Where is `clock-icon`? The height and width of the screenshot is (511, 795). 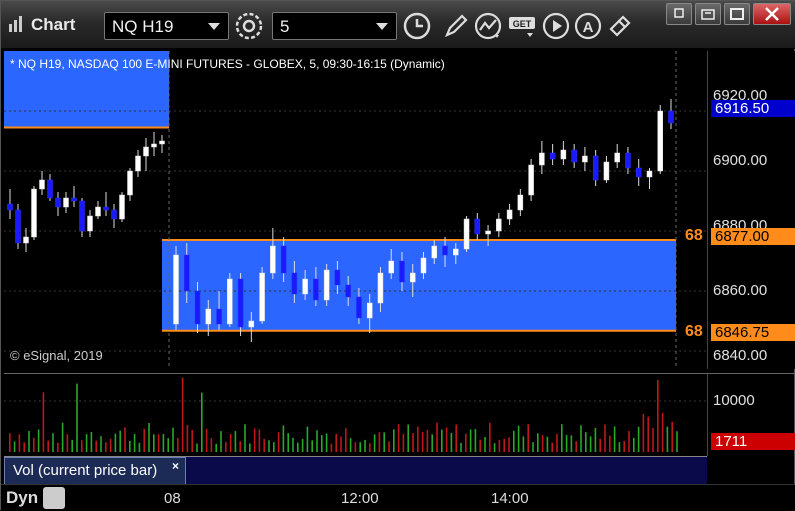 clock-icon is located at coordinates (417, 26).